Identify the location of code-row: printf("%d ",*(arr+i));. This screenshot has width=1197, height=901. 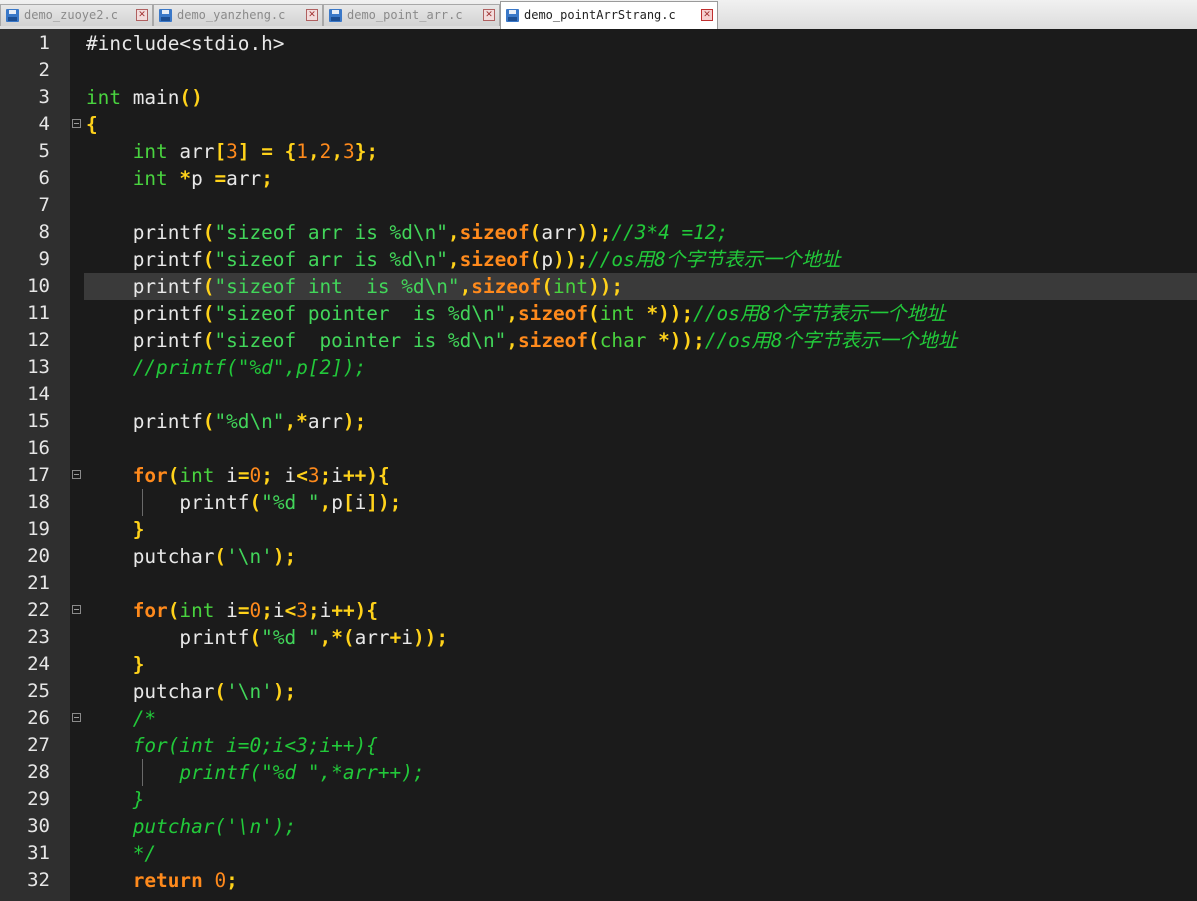
(640, 637).